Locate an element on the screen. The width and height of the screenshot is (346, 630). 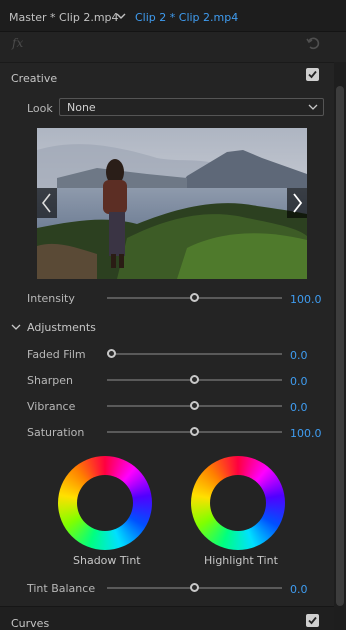
look-dropdown: None is located at coordinates (191, 107).